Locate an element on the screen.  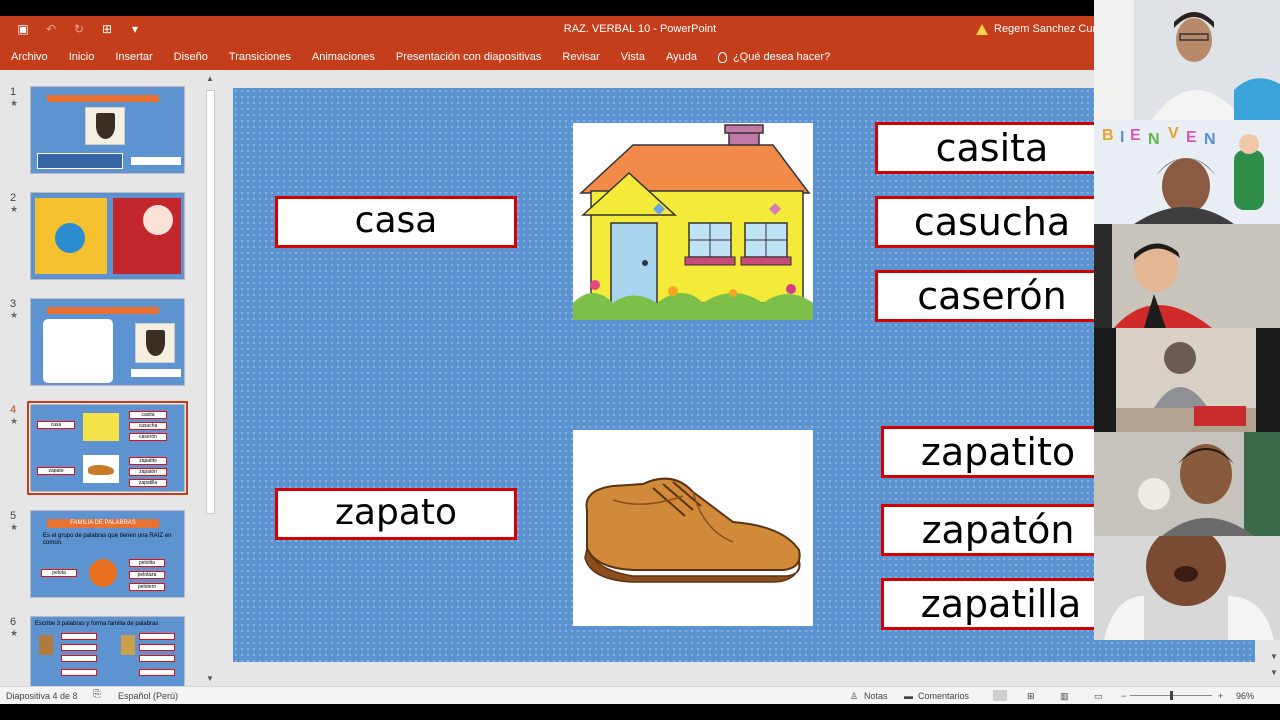
scroll-up-icon: ▲ is located at coordinates (210, 78).